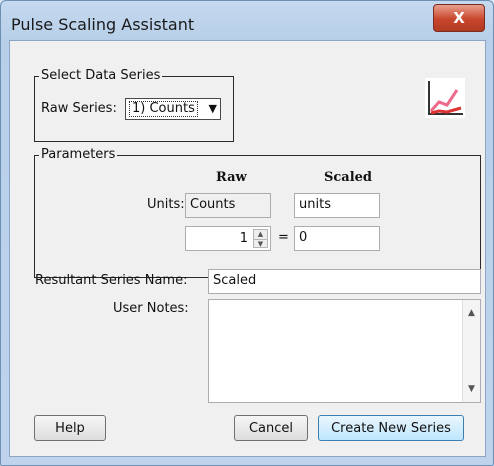  Describe the element at coordinates (103, 24) in the screenshot. I see `window-title: Pulse Scaling Assistant` at that location.